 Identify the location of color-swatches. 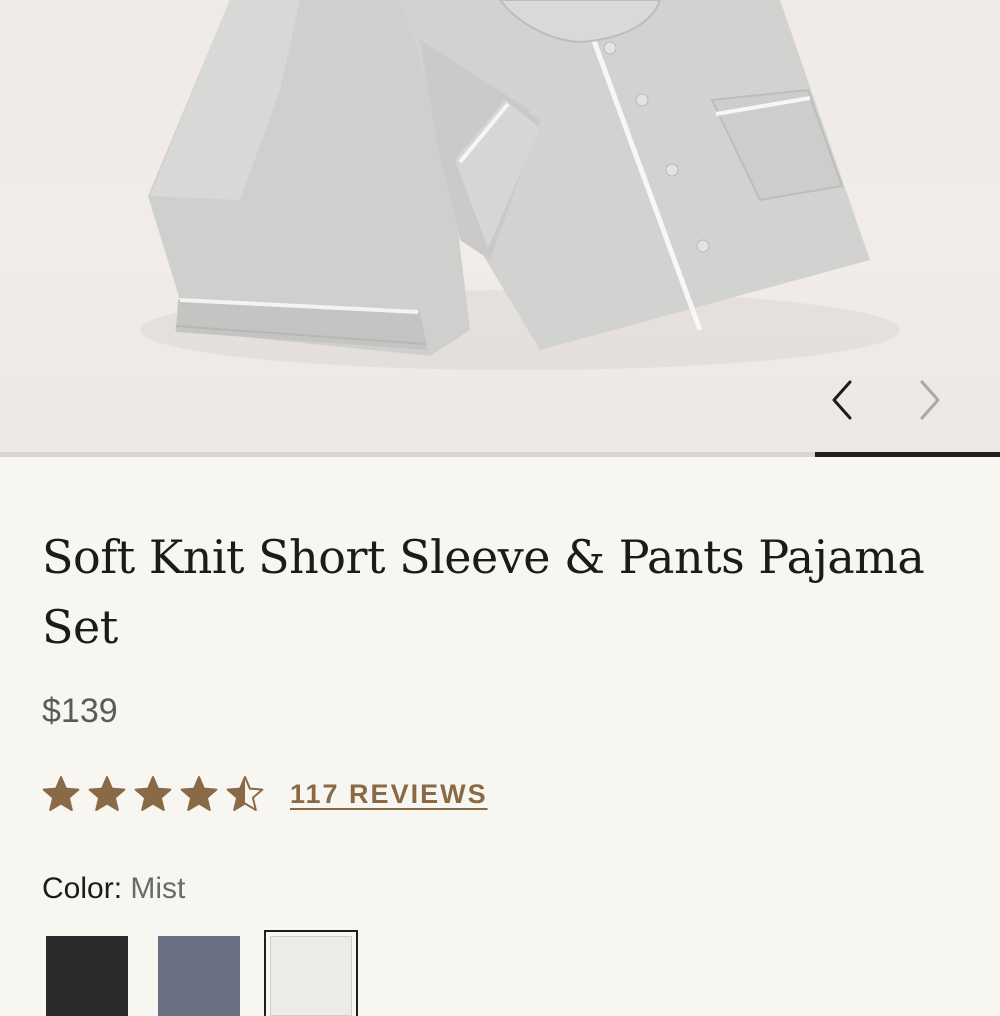
(214, 973).